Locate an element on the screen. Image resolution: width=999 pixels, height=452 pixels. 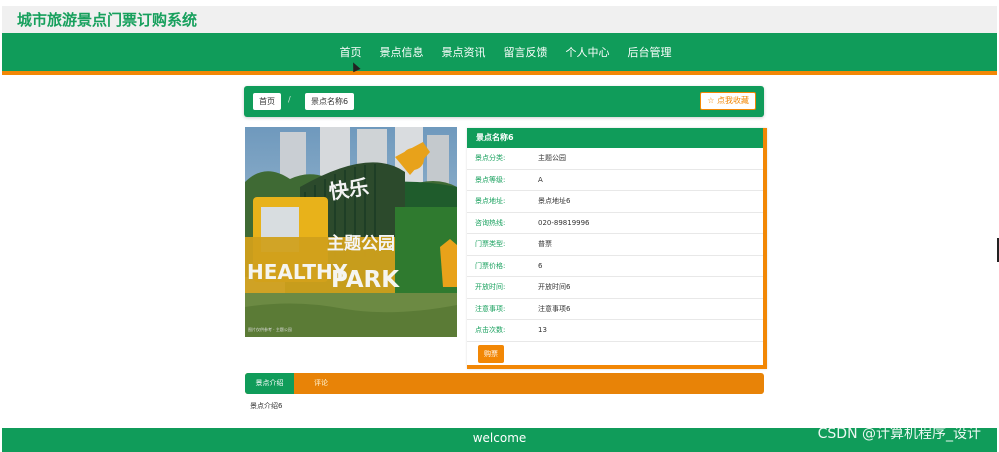
nav-item-feedback: 留言反馈 is located at coordinates (526, 52).